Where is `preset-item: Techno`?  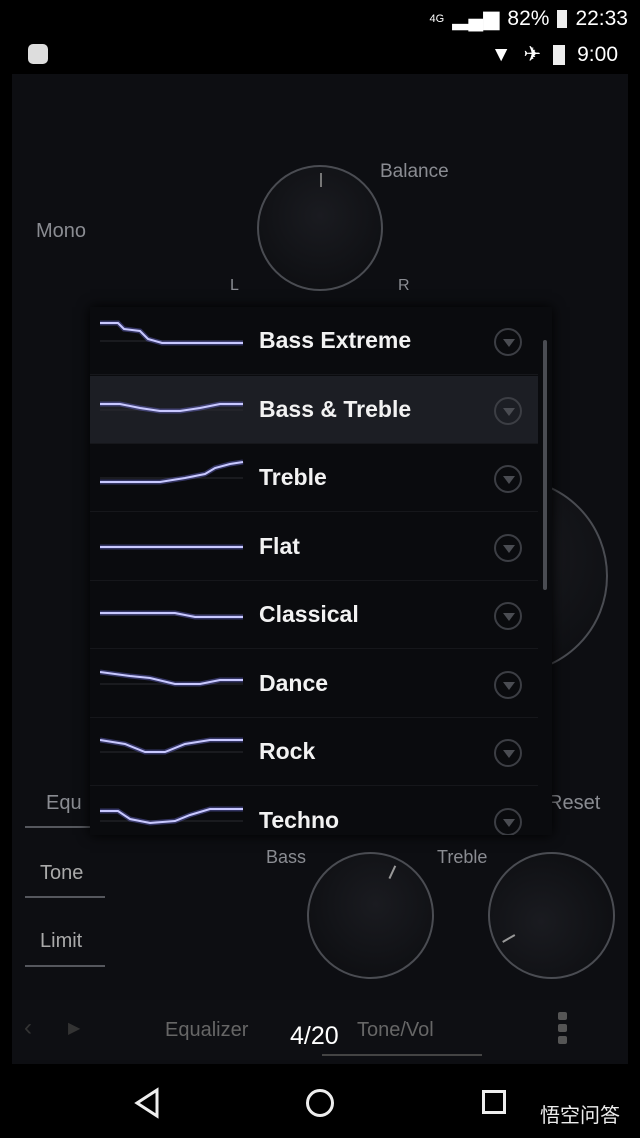
preset-item: Techno is located at coordinates (314, 811).